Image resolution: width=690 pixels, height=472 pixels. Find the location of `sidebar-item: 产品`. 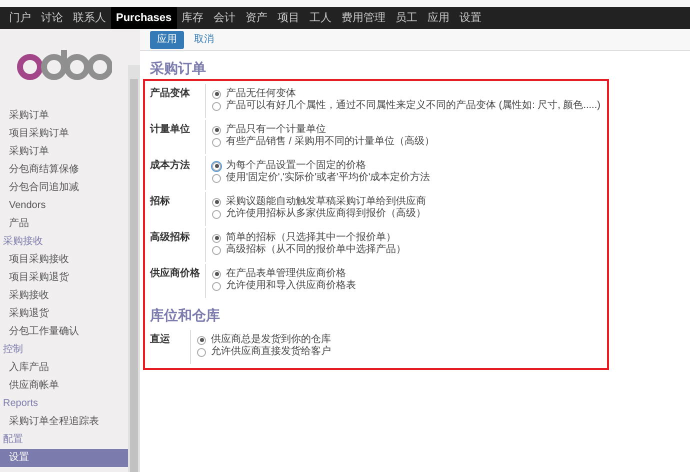

sidebar-item: 产品 is located at coordinates (64, 224).